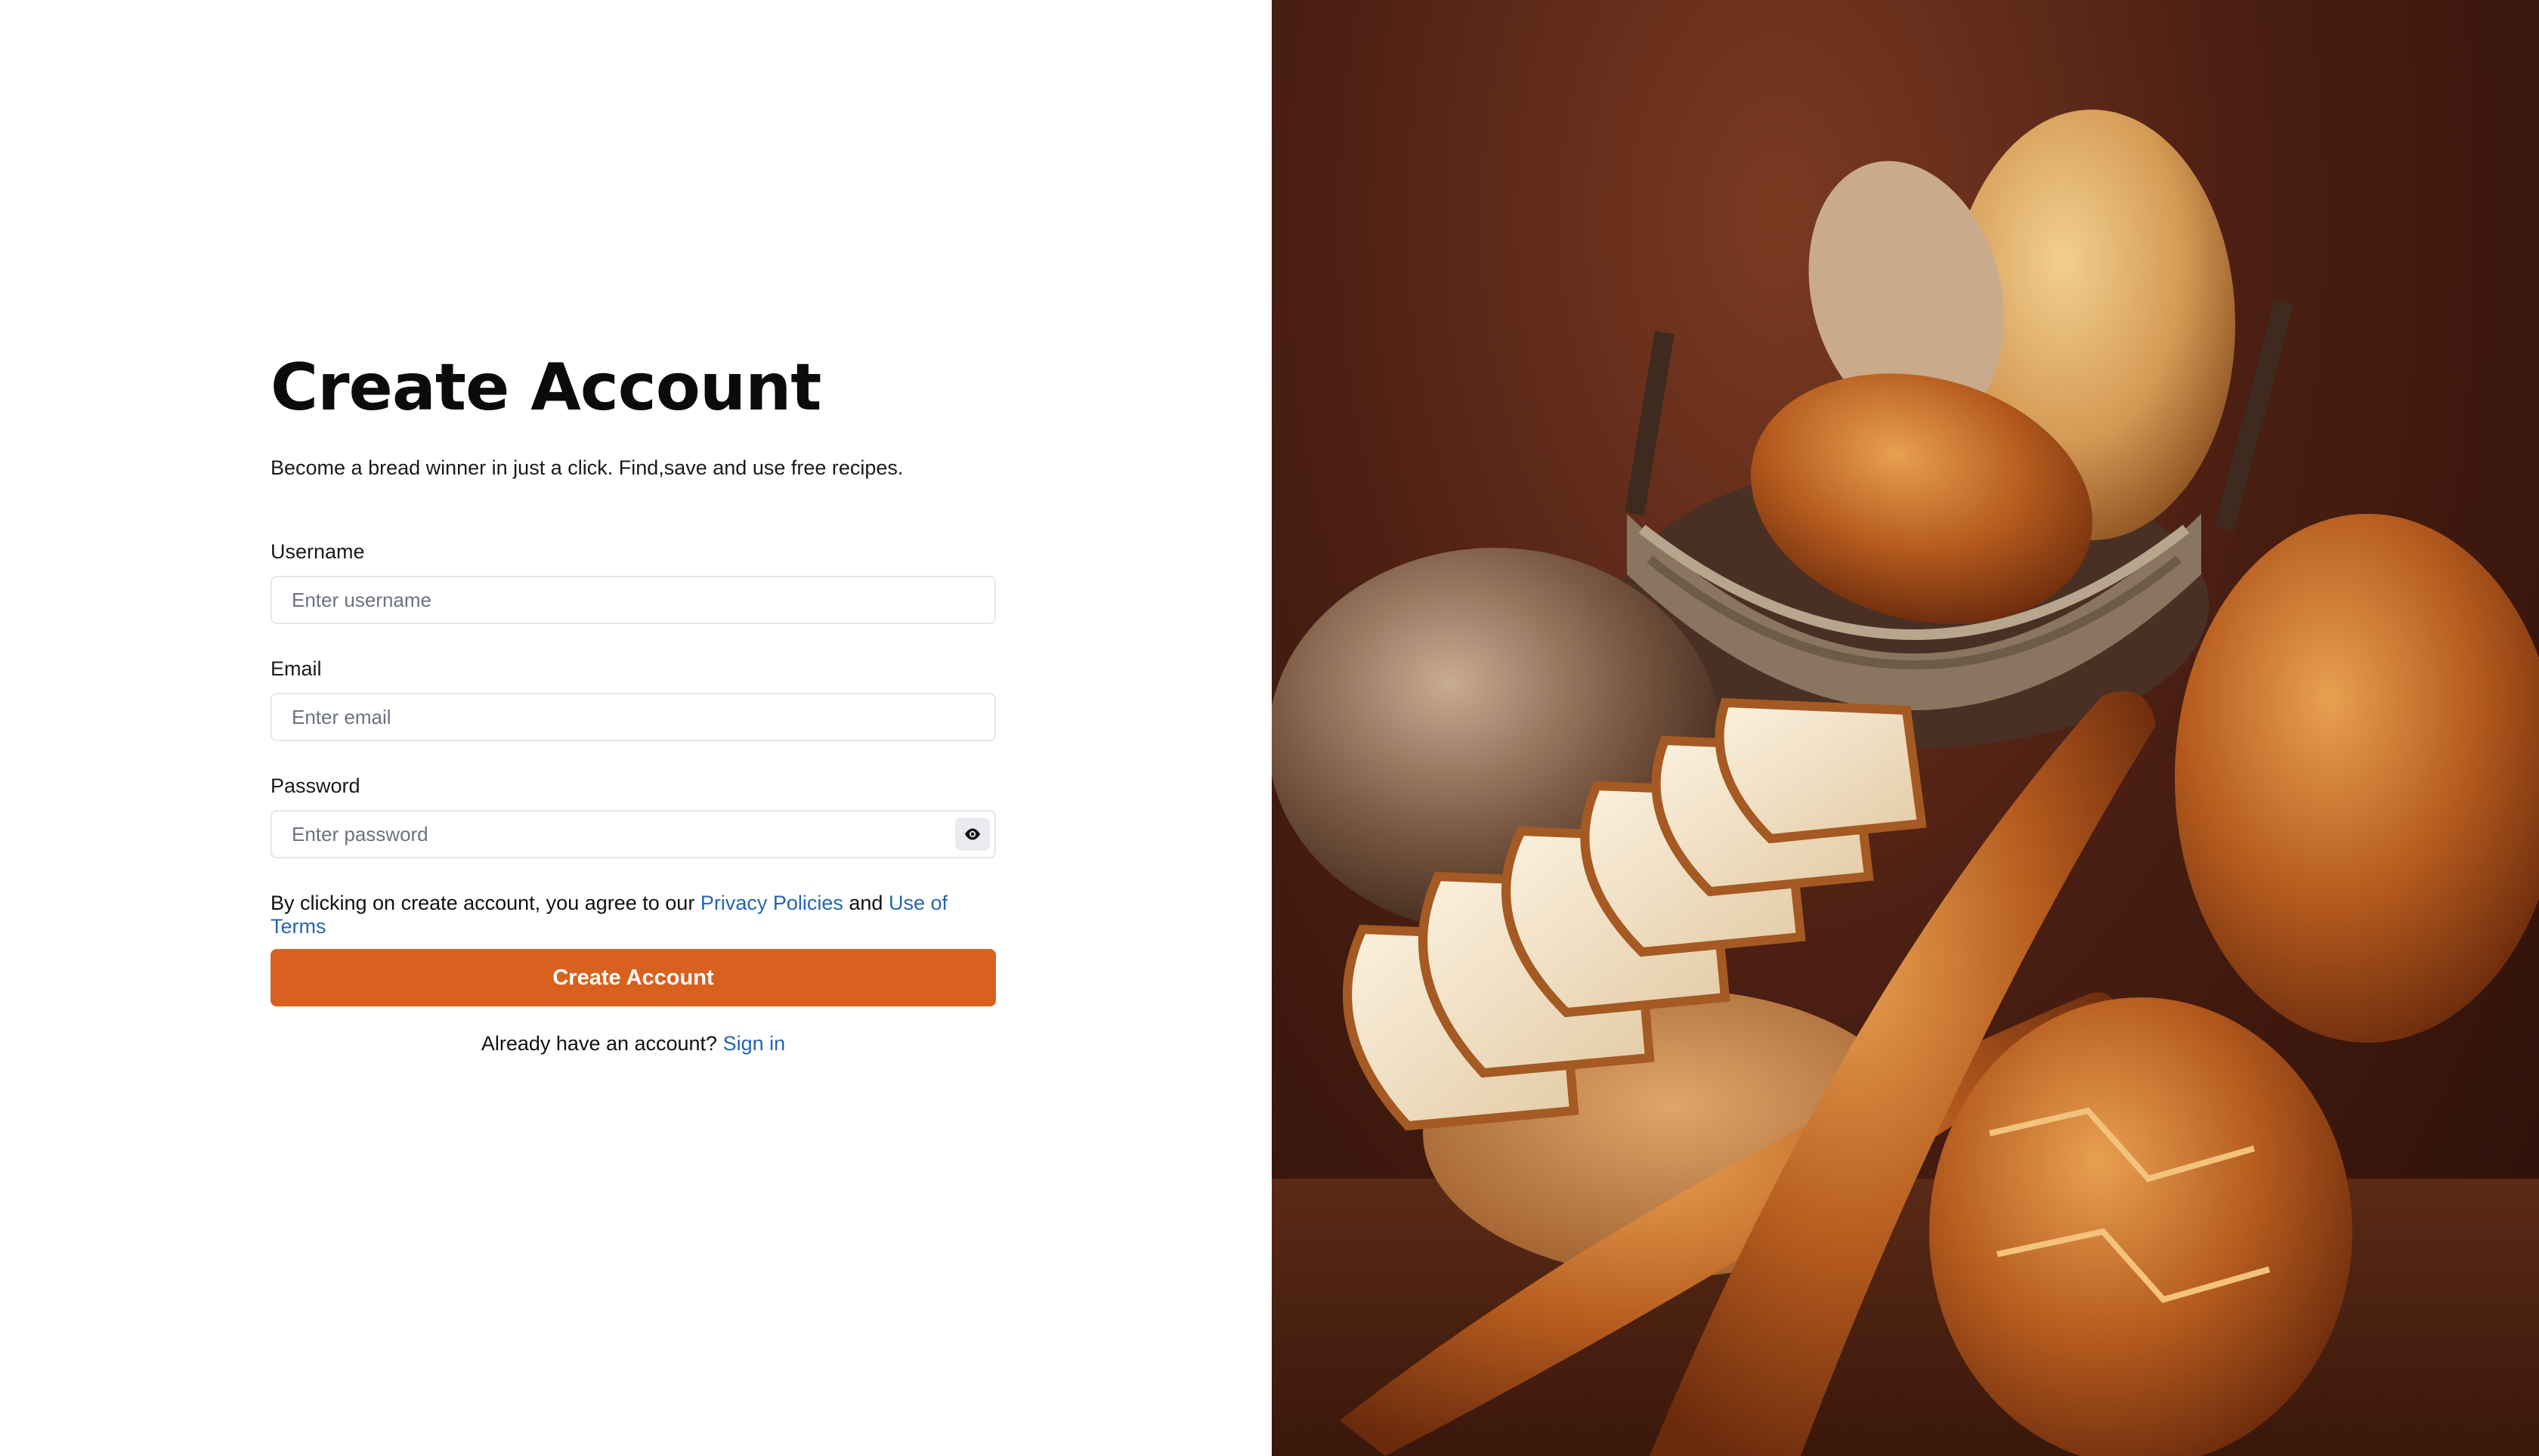  I want to click on signin-prompt-text: Already have an account?, so click(602, 1043).